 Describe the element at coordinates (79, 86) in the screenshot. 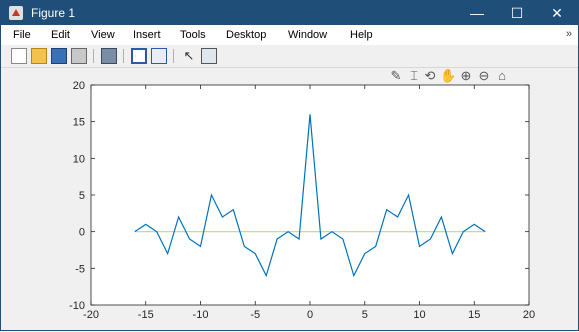

I see `y-tick-label: 20` at that location.